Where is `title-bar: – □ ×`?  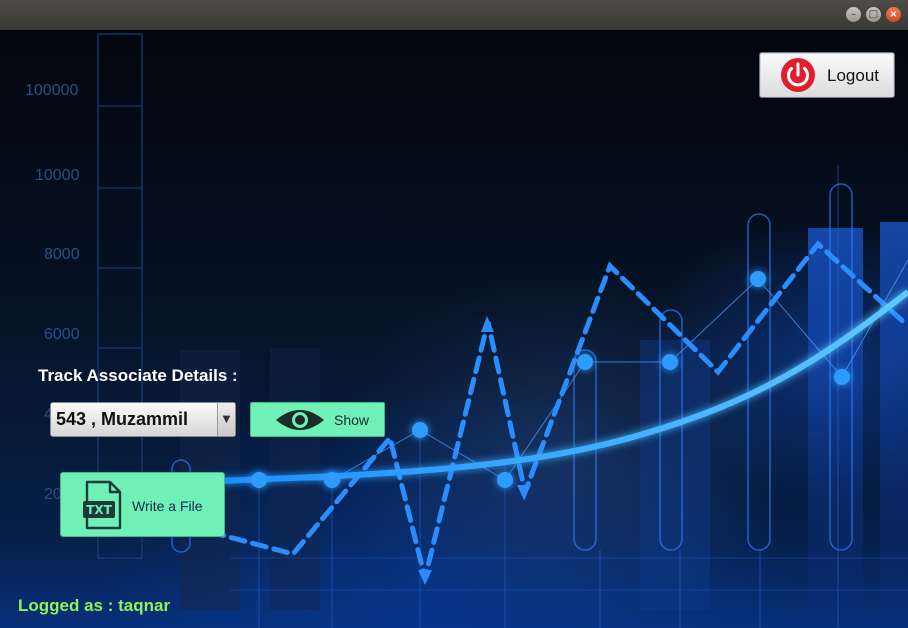 title-bar: – □ × is located at coordinates (454, 15).